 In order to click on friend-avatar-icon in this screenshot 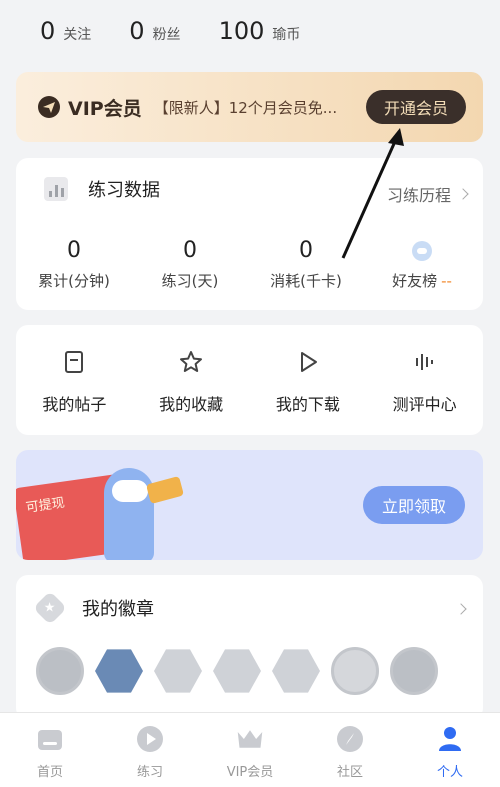, I will do `click(422, 251)`.